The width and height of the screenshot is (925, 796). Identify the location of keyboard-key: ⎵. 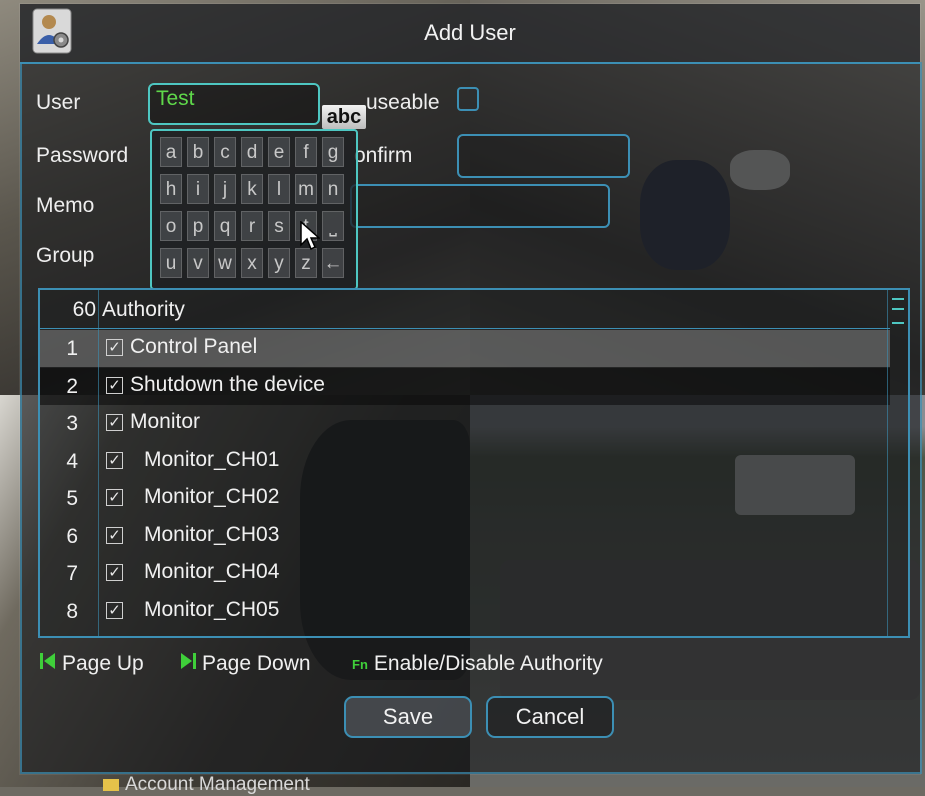
(333, 226).